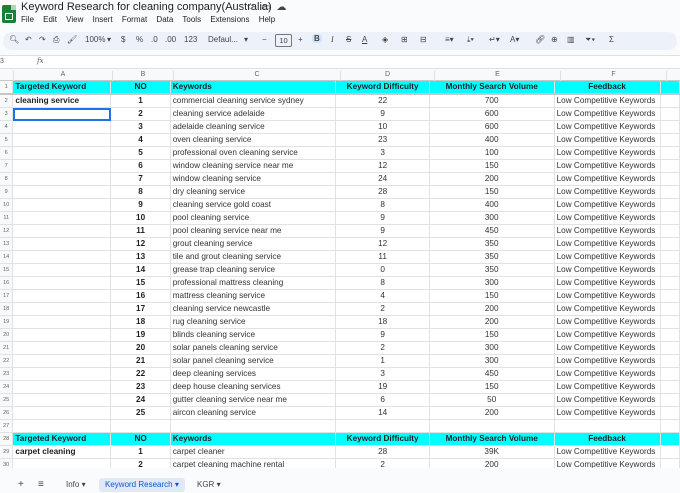 The image size is (680, 493). Describe the element at coordinates (492, 205) in the screenshot. I see `volume-cell: 400` at that location.